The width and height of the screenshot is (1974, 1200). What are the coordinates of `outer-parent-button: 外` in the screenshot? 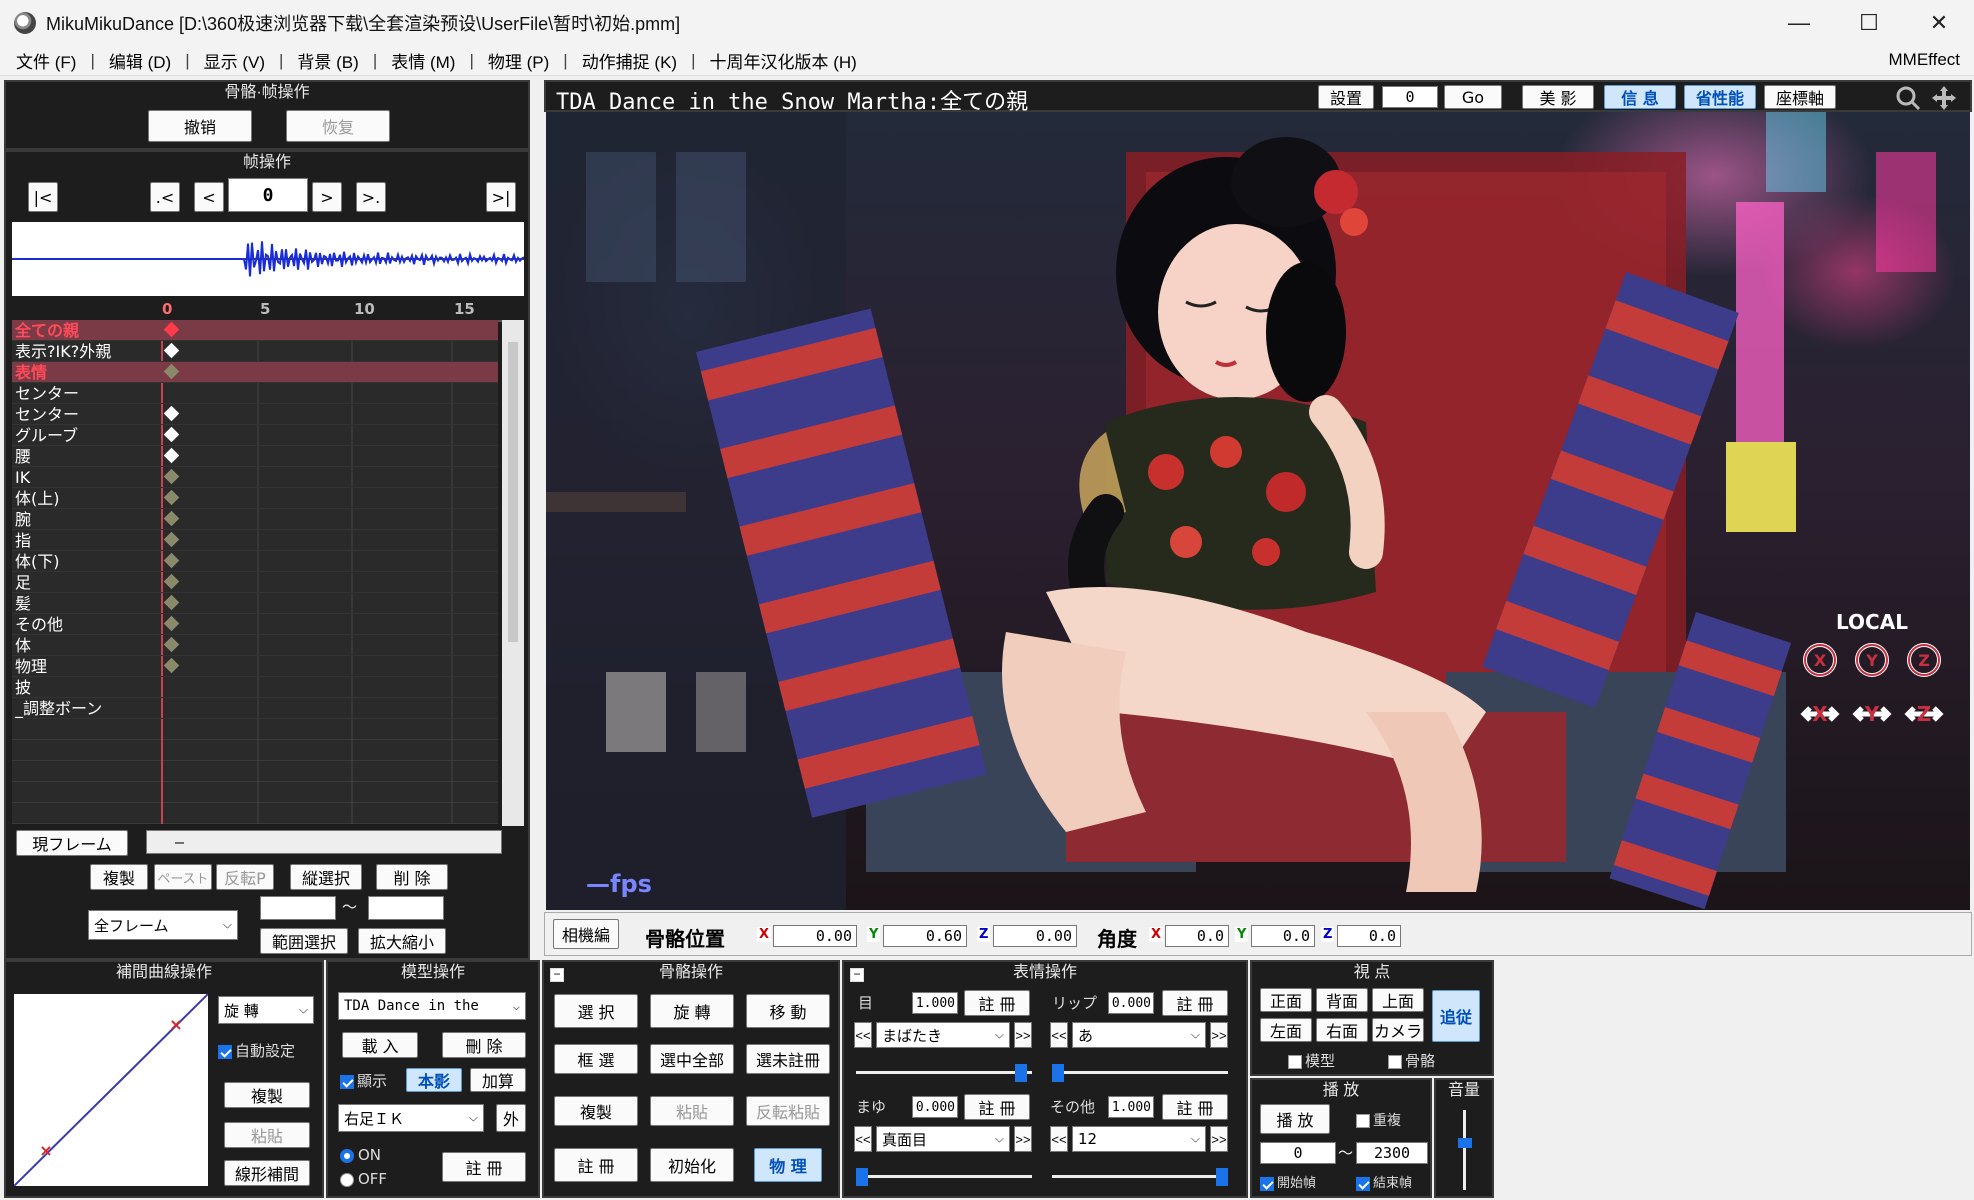 It's located at (511, 1118).